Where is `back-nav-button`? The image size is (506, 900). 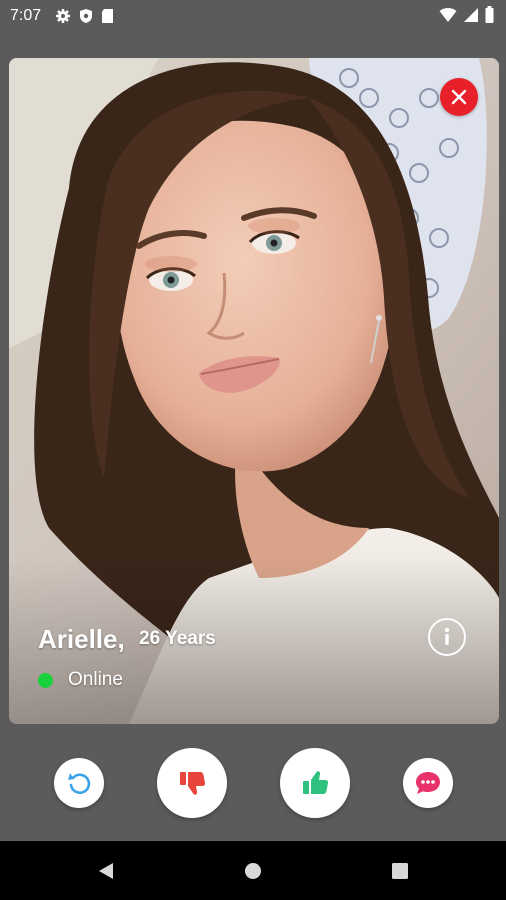 back-nav-button is located at coordinates (106, 871).